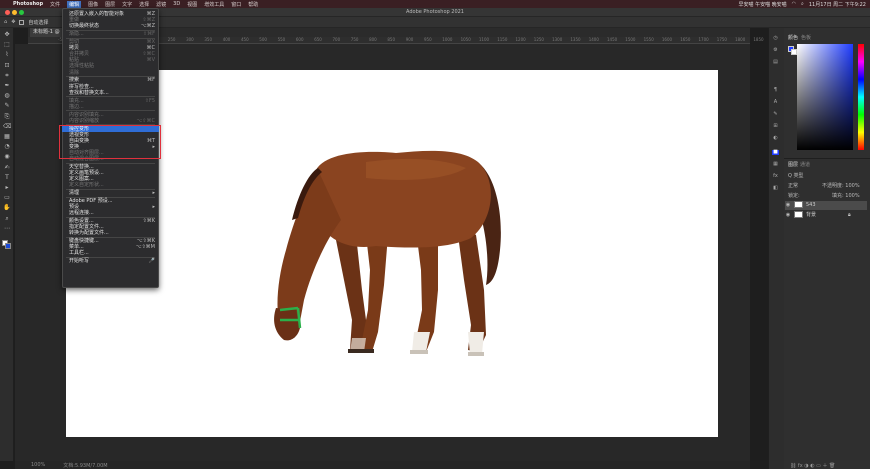  What do you see at coordinates (812, 465) in the screenshot?
I see `layer-footer-icons: ⛓ fx ◑ ◐ ▭ ＋ 🗑︎` at bounding box center [812, 465].